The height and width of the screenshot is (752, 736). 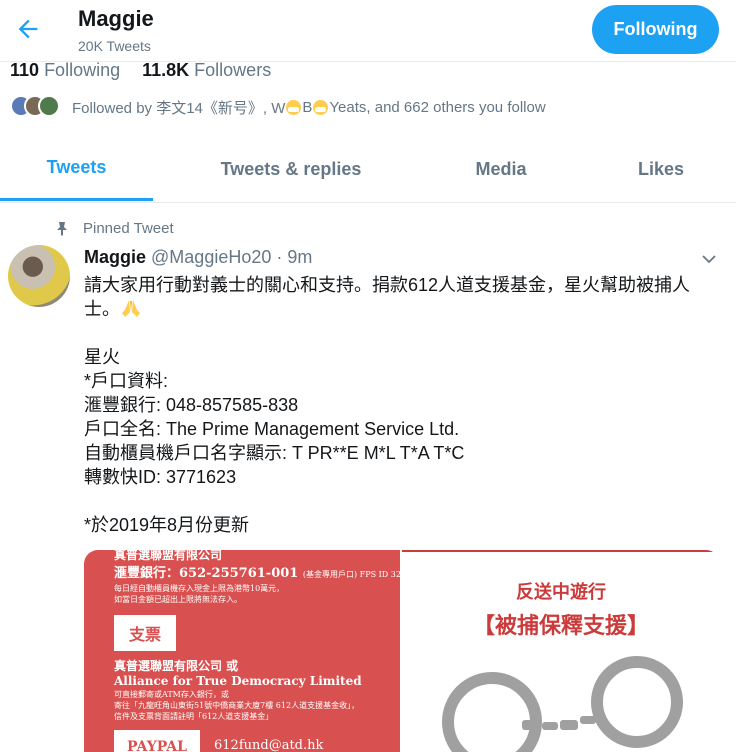 What do you see at coordinates (199, 588) in the screenshot?
I see `atm-note-1: 每日經自動櫃員機存入現金上限為港幣10萬元，` at bounding box center [199, 588].